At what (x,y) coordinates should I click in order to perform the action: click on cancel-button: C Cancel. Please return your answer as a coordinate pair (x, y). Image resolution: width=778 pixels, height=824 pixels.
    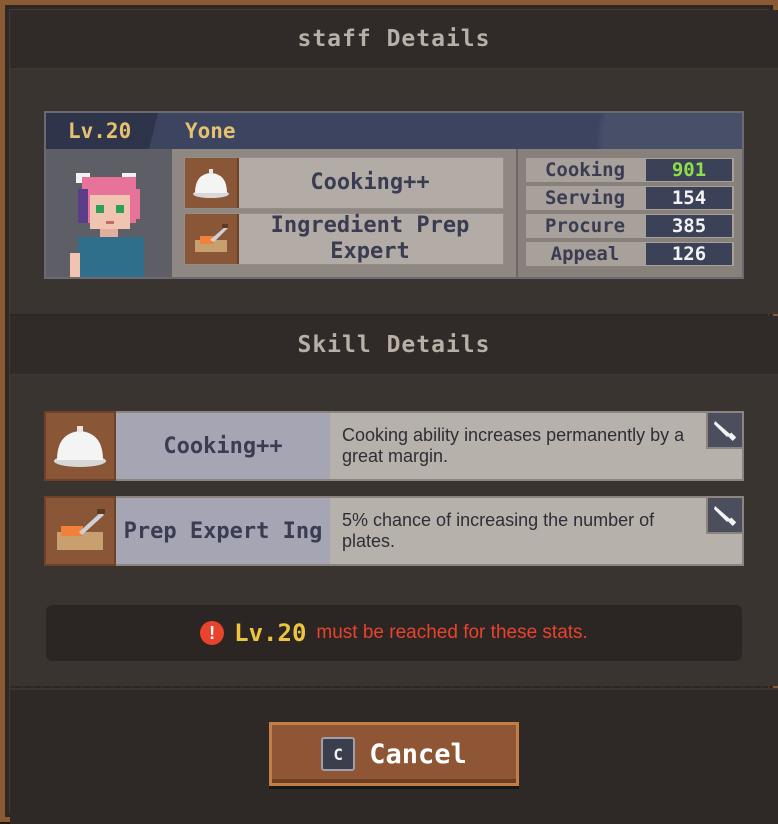
    Looking at the image, I should click on (394, 754).